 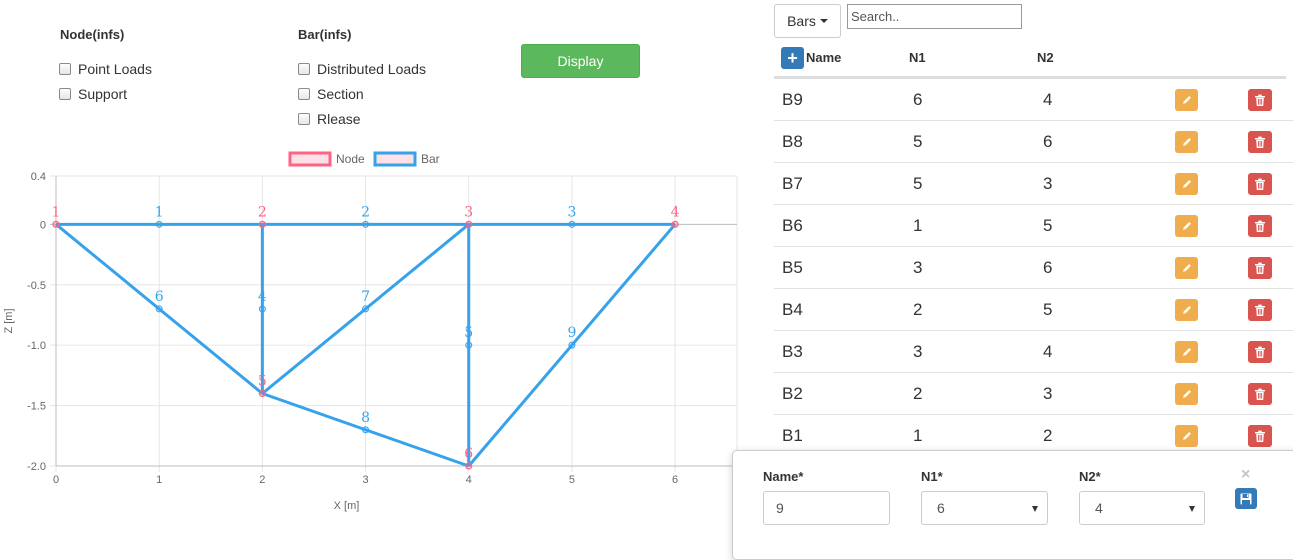 What do you see at coordinates (792, 141) in the screenshot?
I see `bar-name-cell: B8` at bounding box center [792, 141].